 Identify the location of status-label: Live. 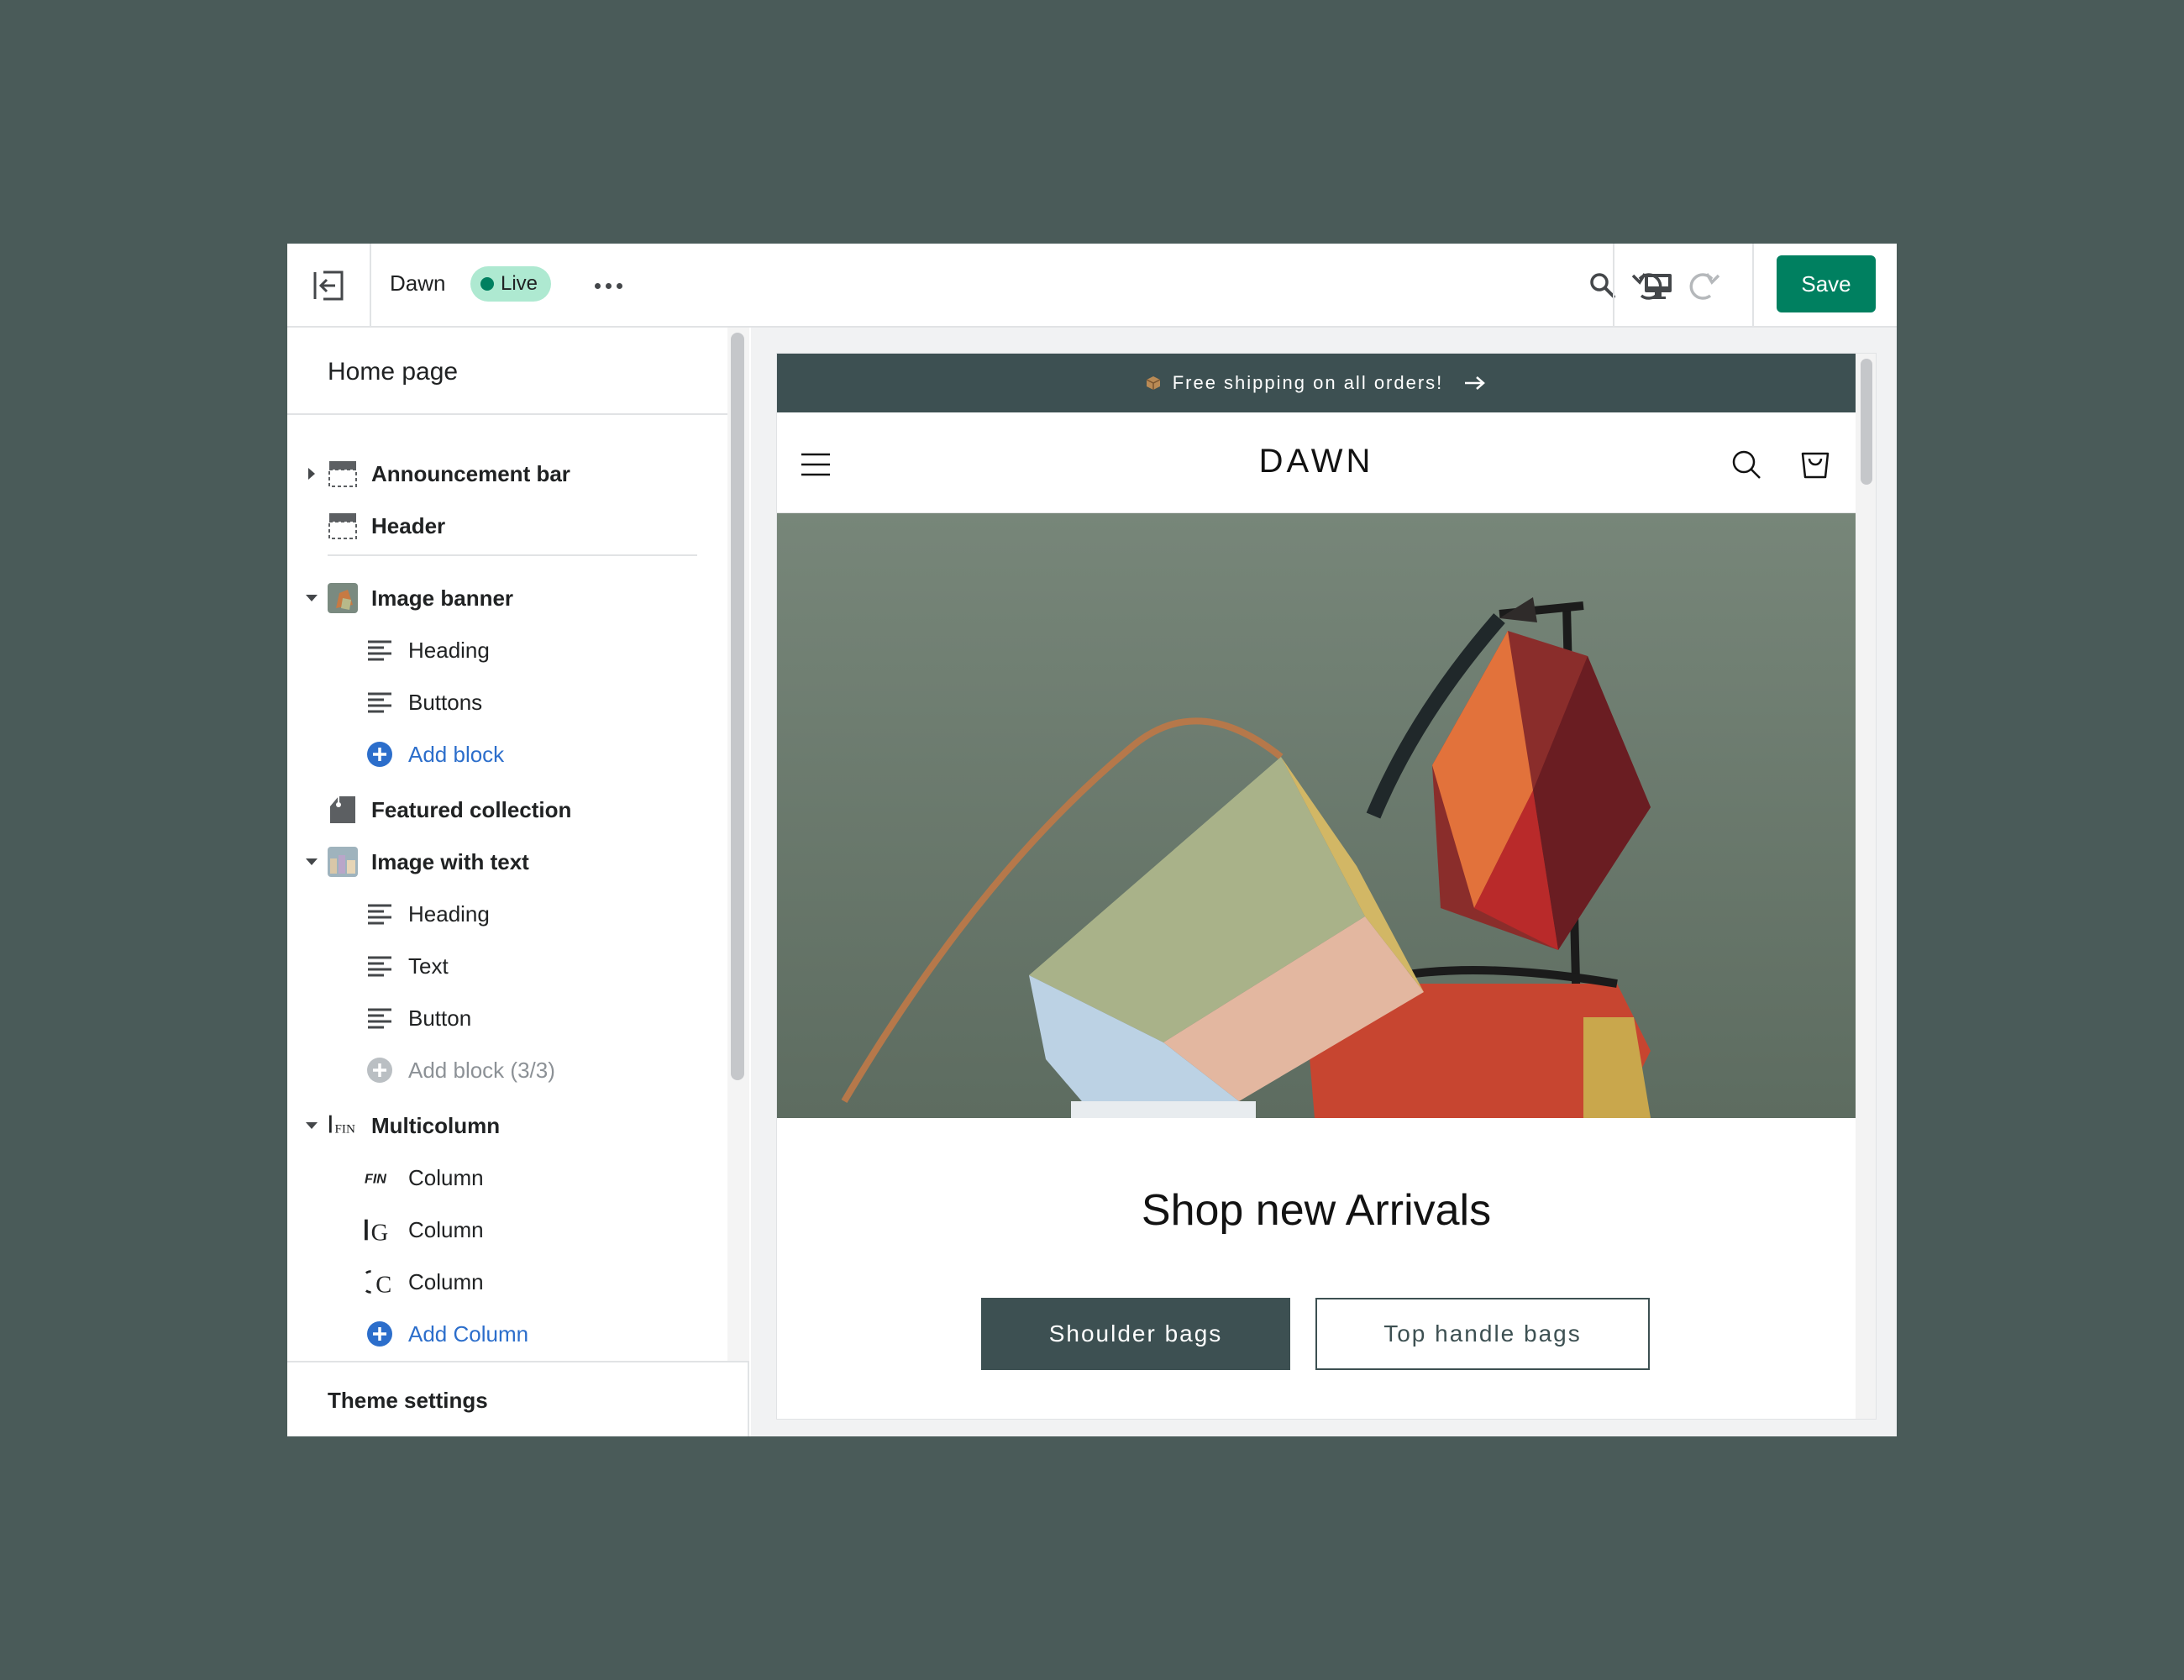
(519, 283).